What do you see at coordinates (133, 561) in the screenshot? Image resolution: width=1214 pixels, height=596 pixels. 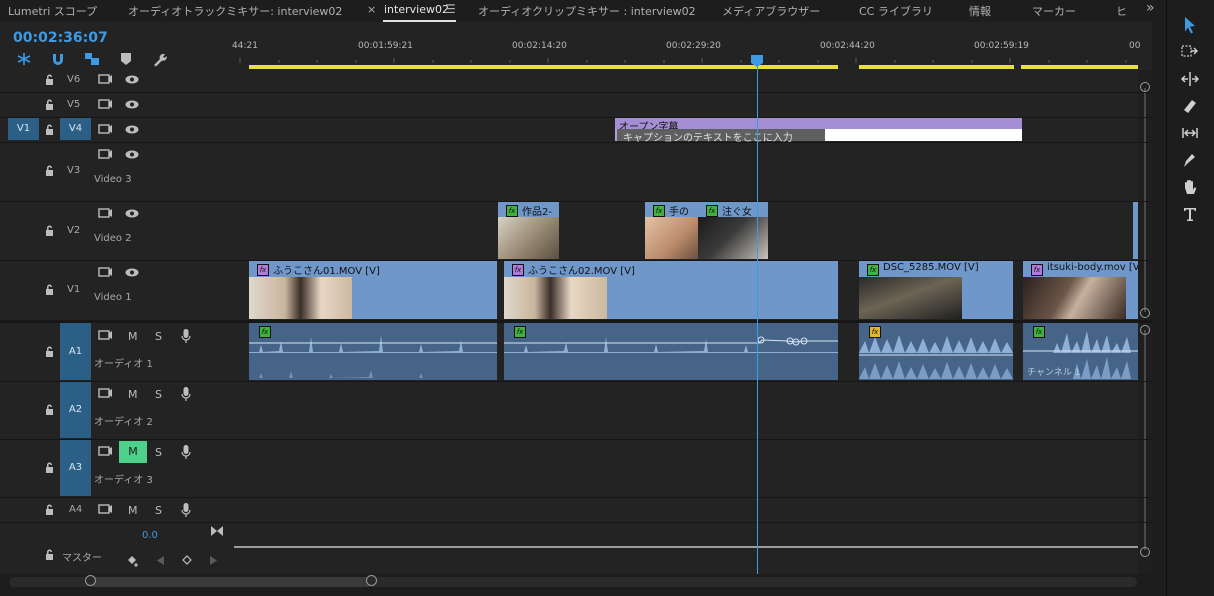 I see `add-keyframe-icon` at bounding box center [133, 561].